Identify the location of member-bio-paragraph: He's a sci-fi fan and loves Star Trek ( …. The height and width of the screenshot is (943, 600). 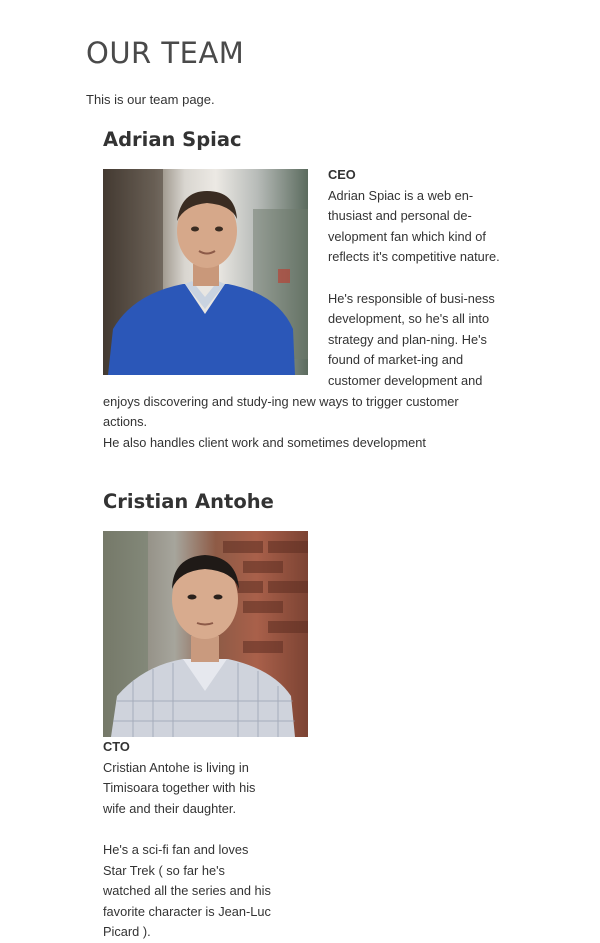
(187, 890).